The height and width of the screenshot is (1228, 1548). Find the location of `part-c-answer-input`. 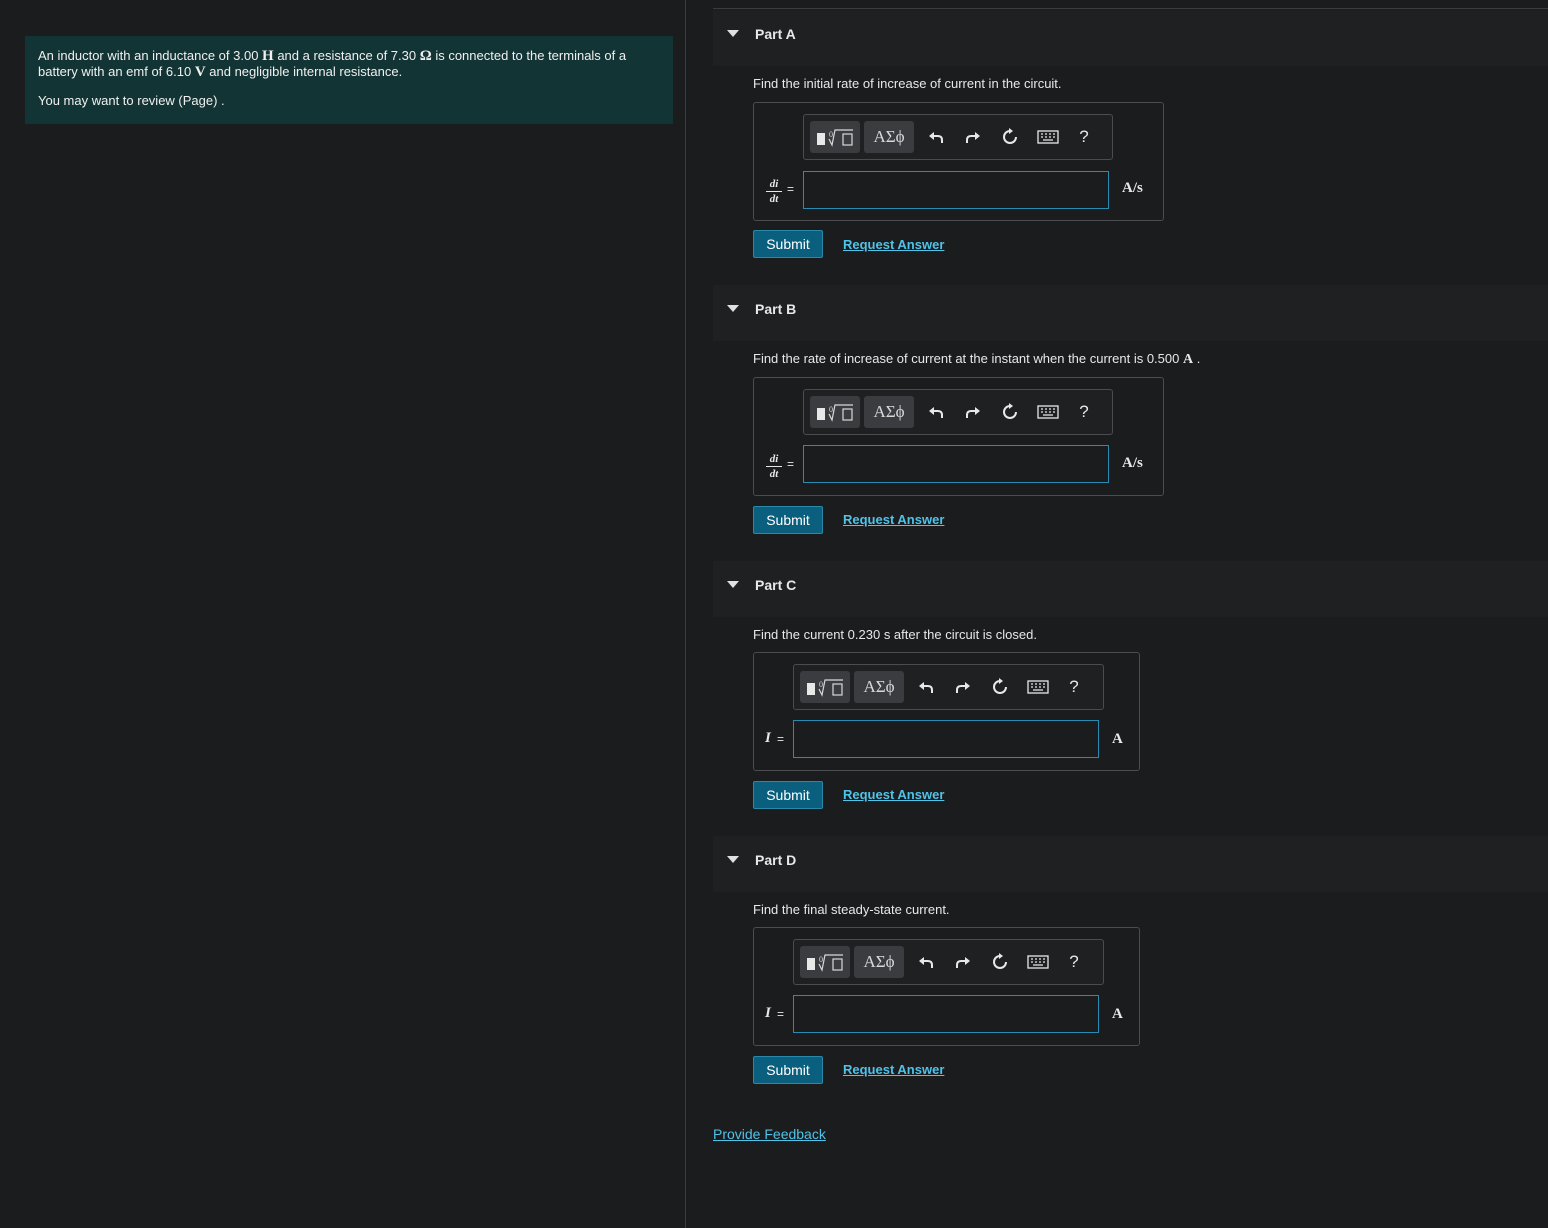

part-c-answer-input is located at coordinates (946, 739).